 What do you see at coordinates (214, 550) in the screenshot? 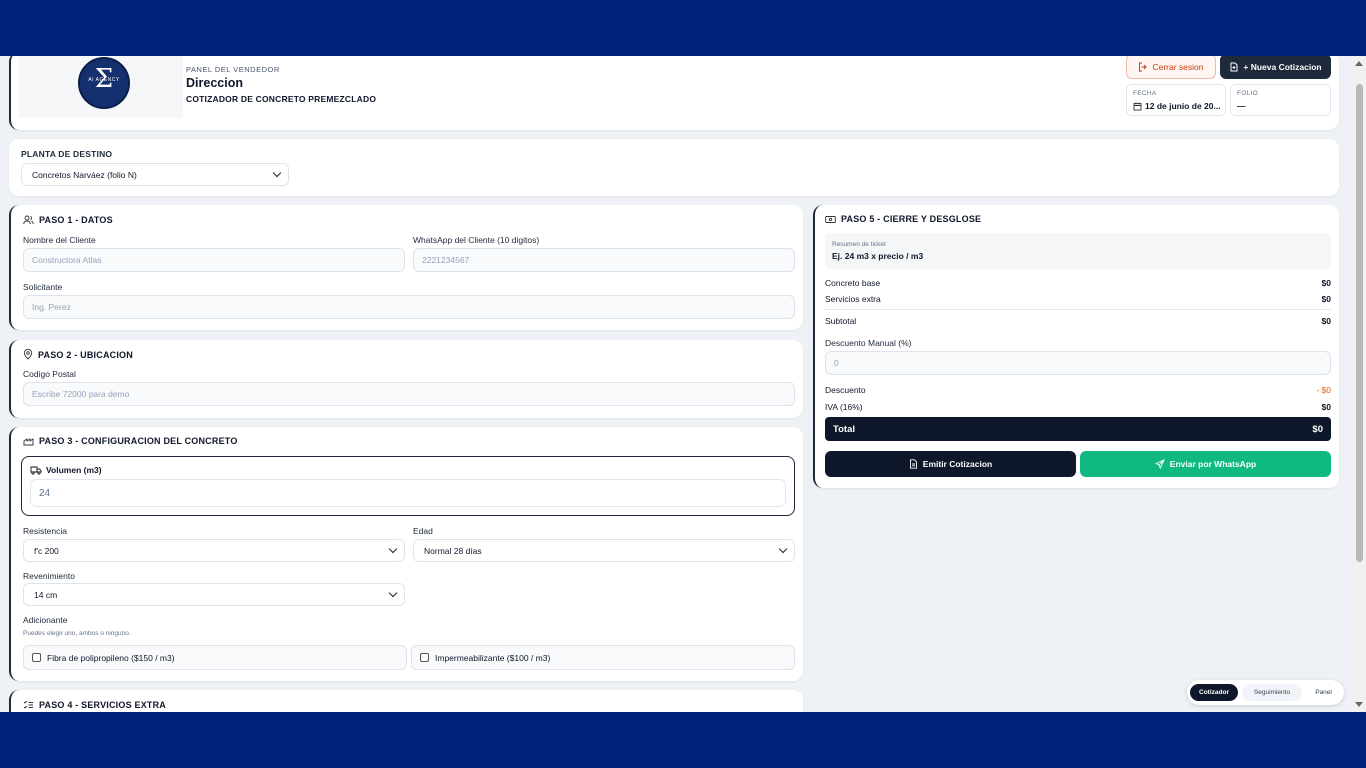
I see `resistencia-select: f'c 200` at bounding box center [214, 550].